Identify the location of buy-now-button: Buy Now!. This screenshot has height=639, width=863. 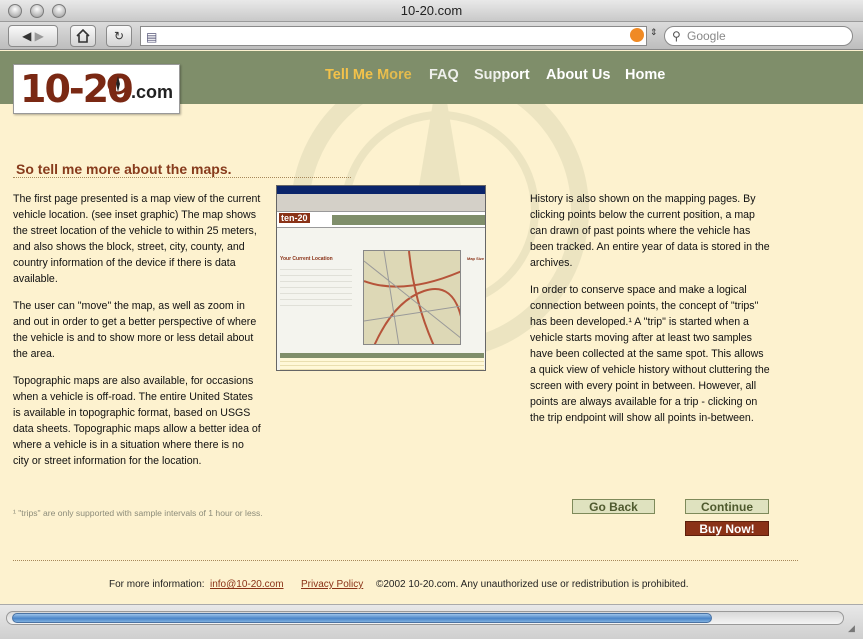
(727, 528).